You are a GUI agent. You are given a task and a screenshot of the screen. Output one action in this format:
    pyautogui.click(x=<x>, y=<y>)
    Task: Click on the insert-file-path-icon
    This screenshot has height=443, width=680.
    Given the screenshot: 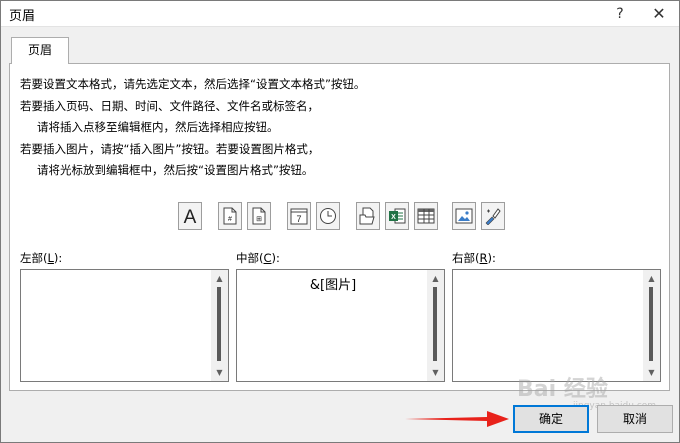 What is the action you would take?
    pyautogui.click(x=367, y=216)
    